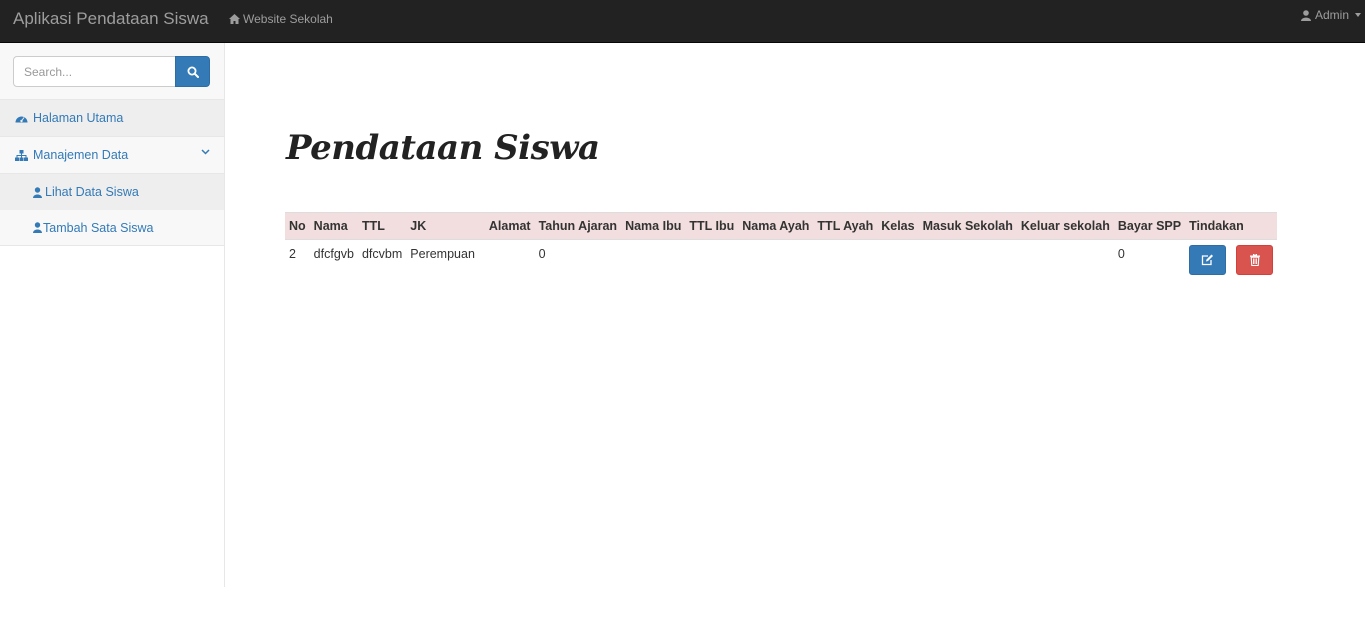  I want to click on website-sekolah-link: Website Sekolah, so click(281, 19).